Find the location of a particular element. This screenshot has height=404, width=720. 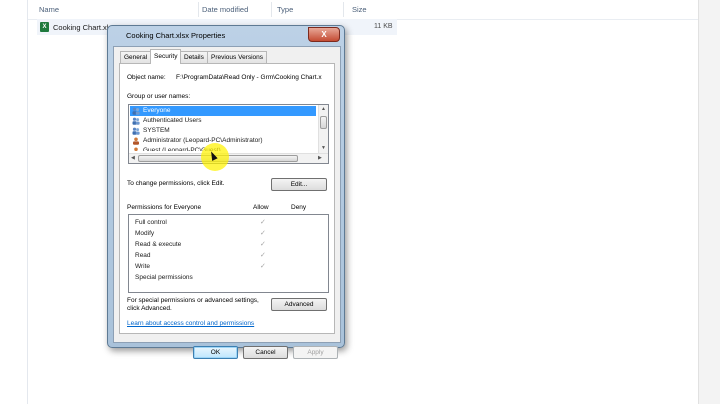

deny-column-header: Deny is located at coordinates (299, 207).